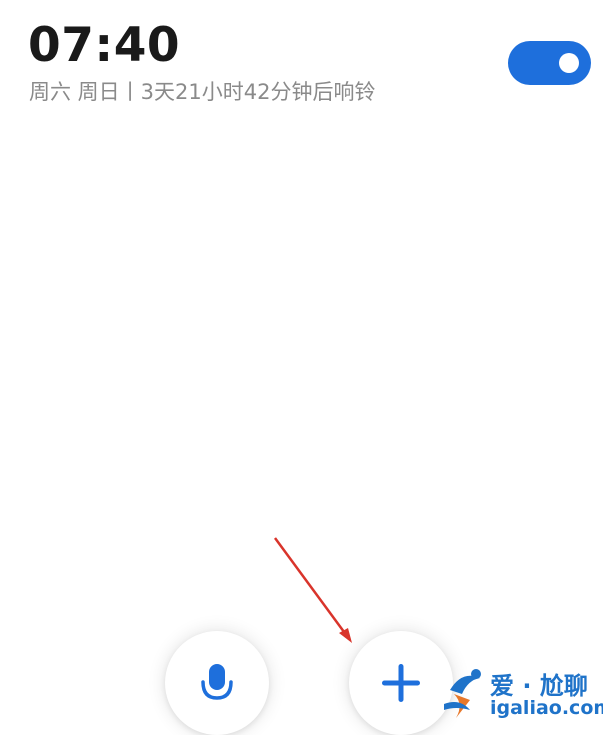 The image size is (603, 735). I want to click on add-alarm-button, so click(401, 683).